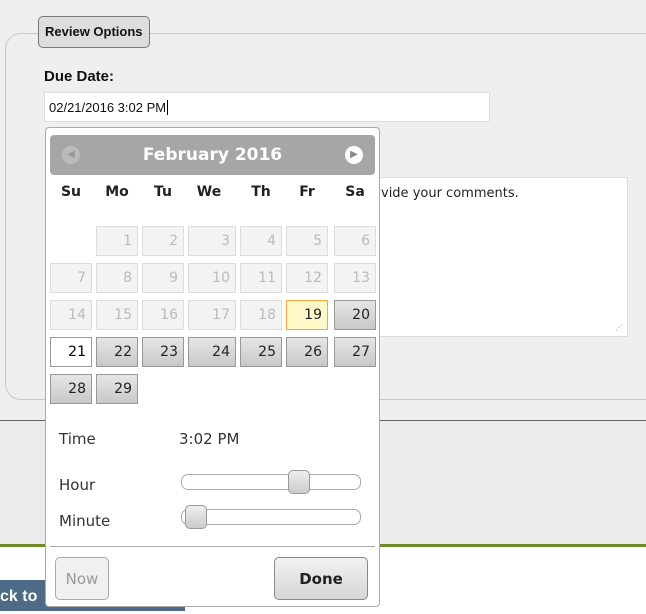 This screenshot has height=614, width=646. I want to click on day-cell: 22, so click(117, 352).